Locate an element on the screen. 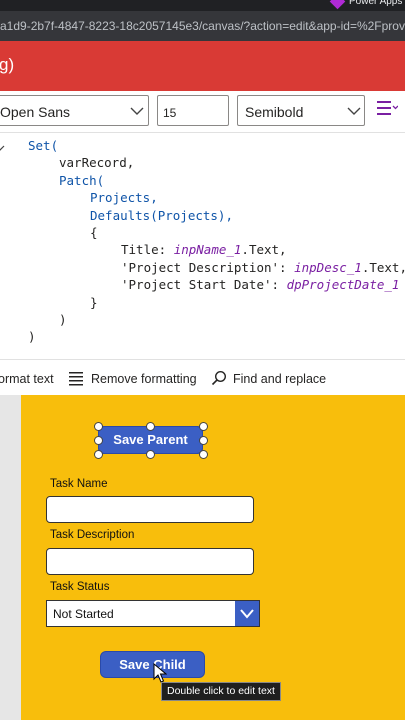 Image resolution: width=405 pixels, height=720 pixels. code-line: Title: inpName_1.Text, is located at coordinates (204, 249).